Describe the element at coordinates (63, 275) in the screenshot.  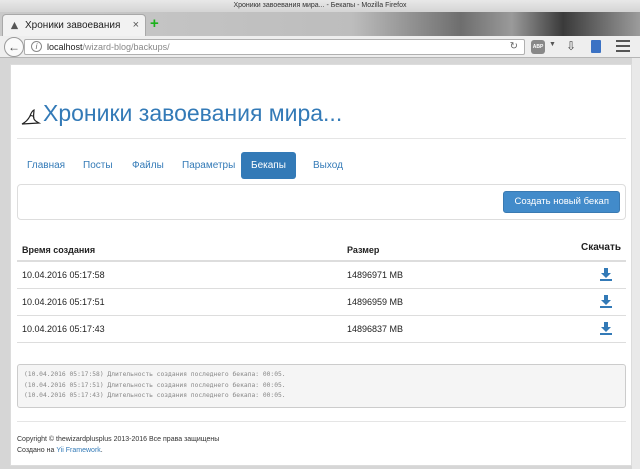
I see `row-created: 10.04.2016 05:17:58` at that location.